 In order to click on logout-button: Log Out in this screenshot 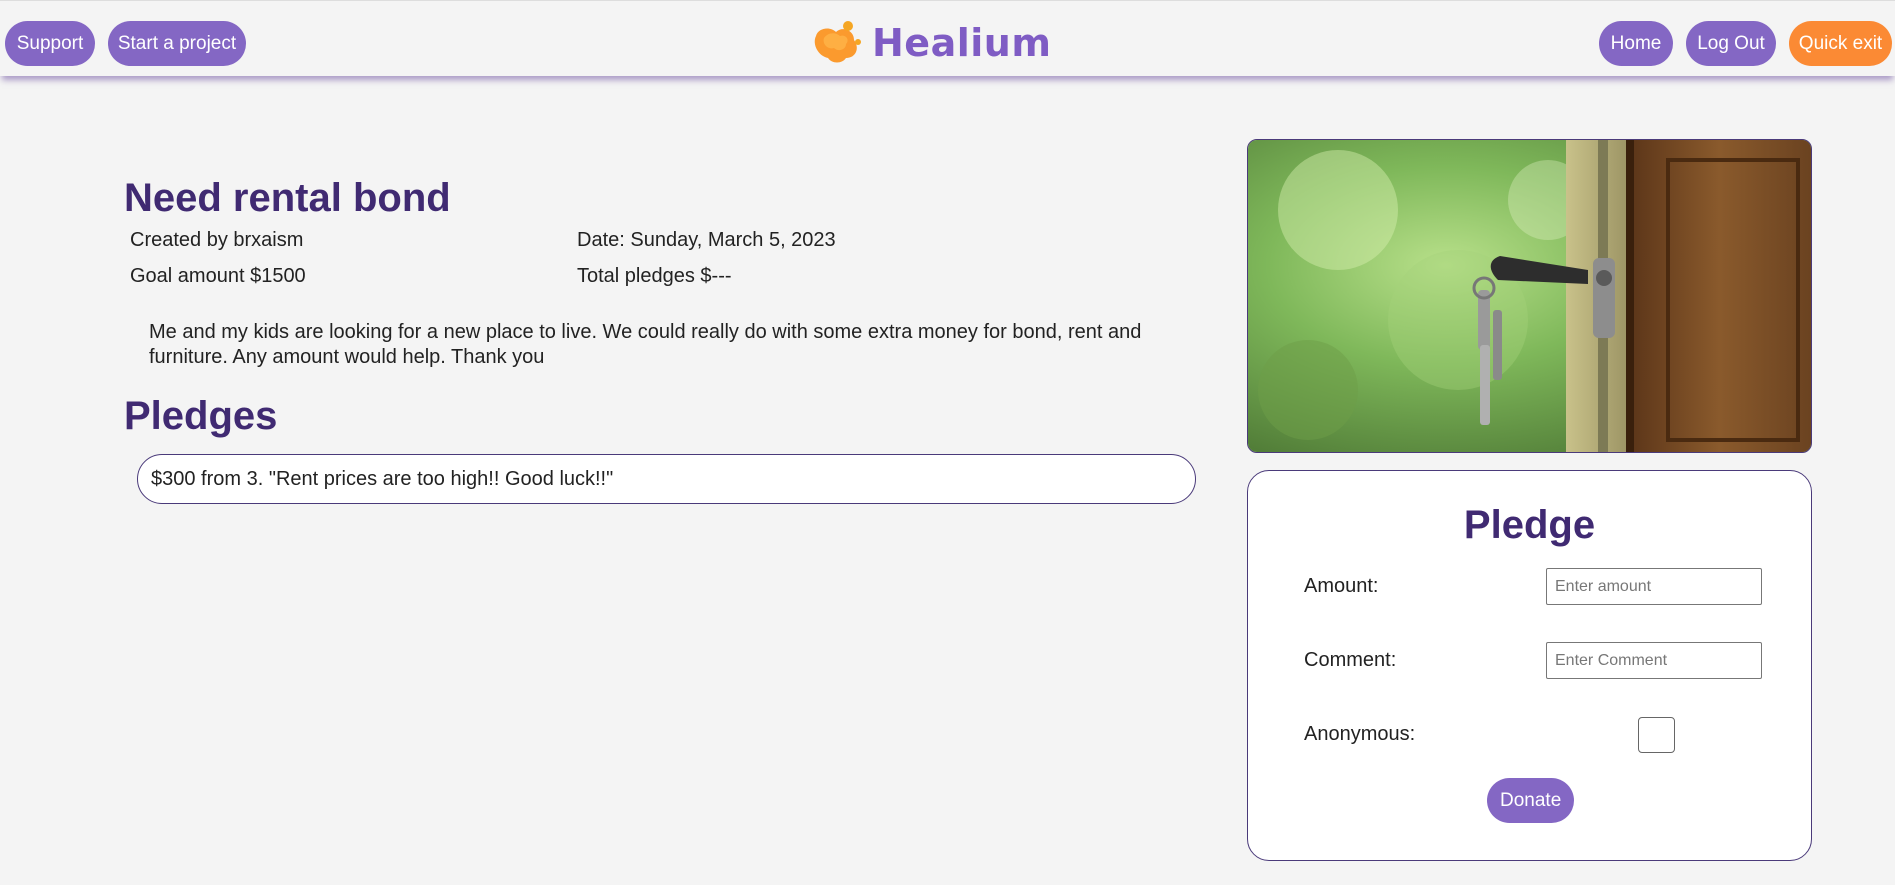, I will do `click(1731, 43)`.